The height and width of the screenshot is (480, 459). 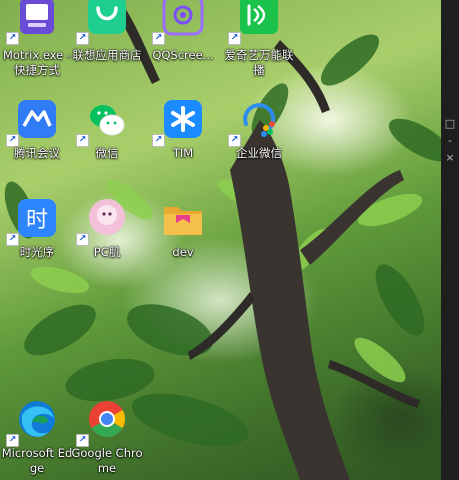 What do you see at coordinates (450, 158) in the screenshot?
I see `close-icon: ×` at bounding box center [450, 158].